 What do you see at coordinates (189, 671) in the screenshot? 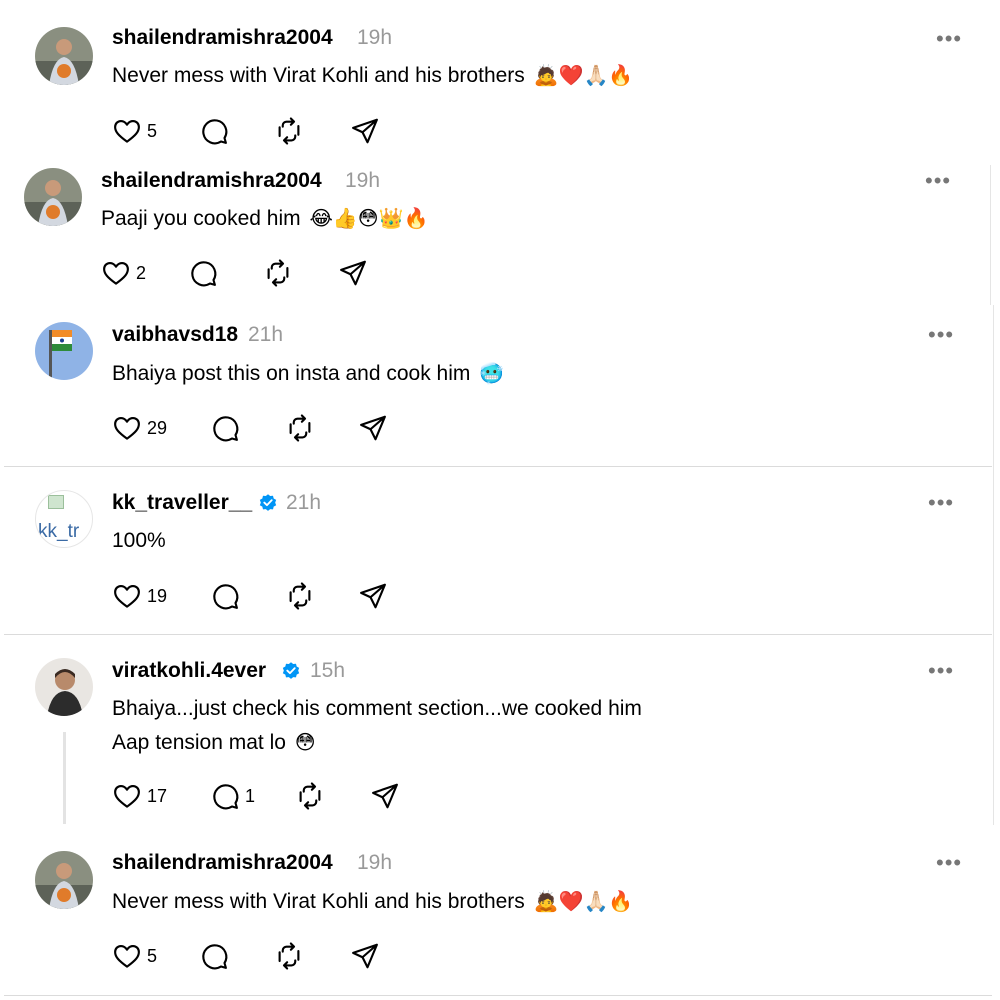
I see `username: viratkohli.4ever` at bounding box center [189, 671].